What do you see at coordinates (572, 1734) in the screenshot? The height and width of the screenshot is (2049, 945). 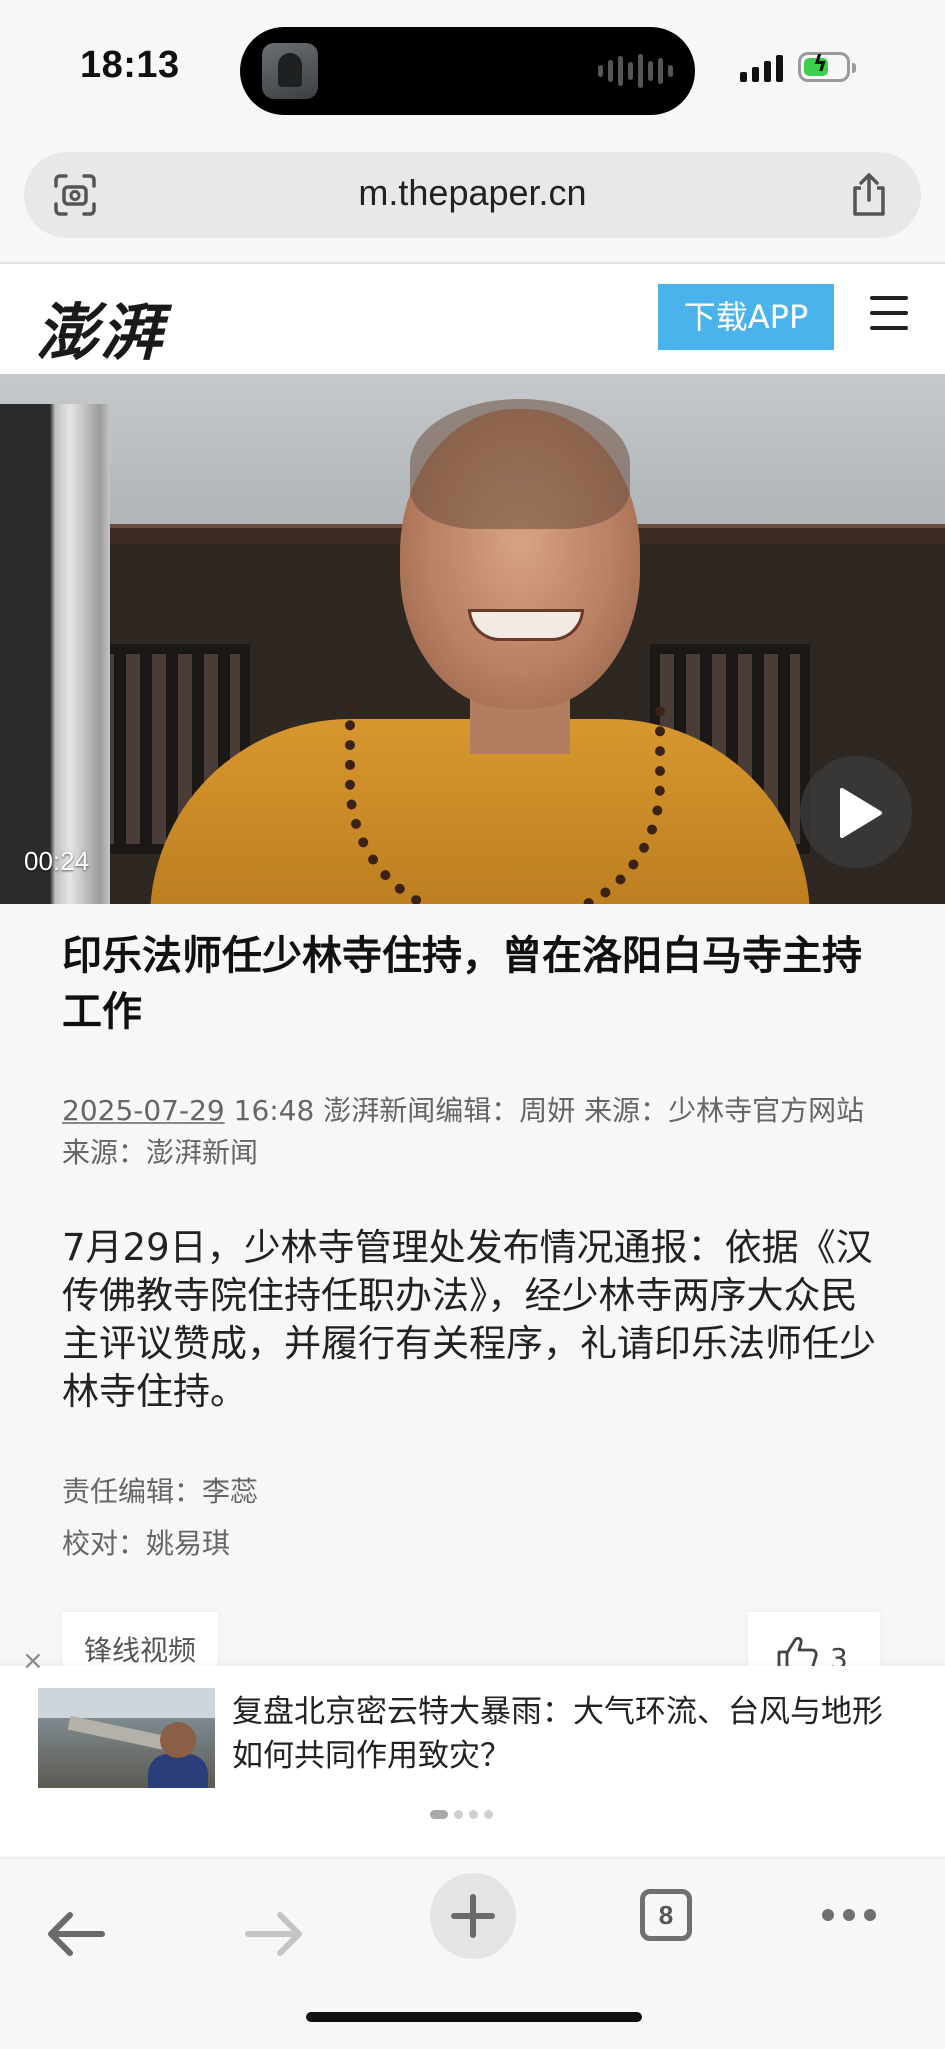 I see `recommendation-title: 复盘北京密云特大暴雨：大气环流、台风与地形如何共同作用致灾？` at bounding box center [572, 1734].